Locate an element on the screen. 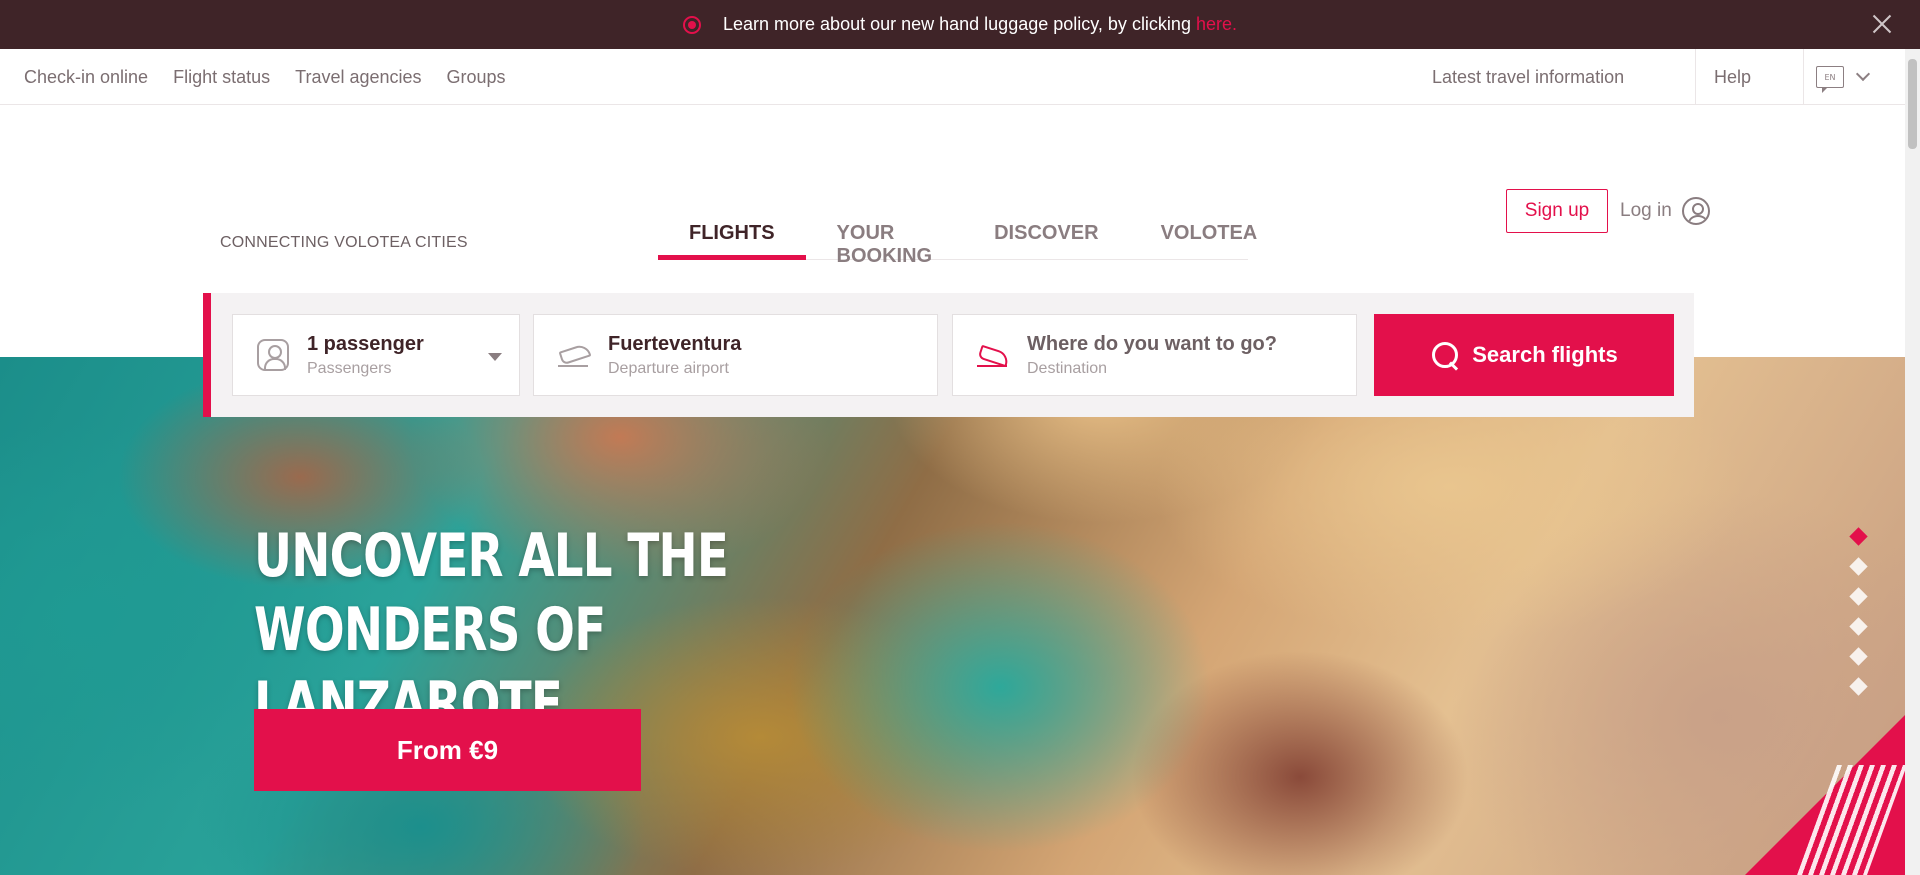 This screenshot has height=875, width=1920. plane-departure-icon is located at coordinates (574, 355).